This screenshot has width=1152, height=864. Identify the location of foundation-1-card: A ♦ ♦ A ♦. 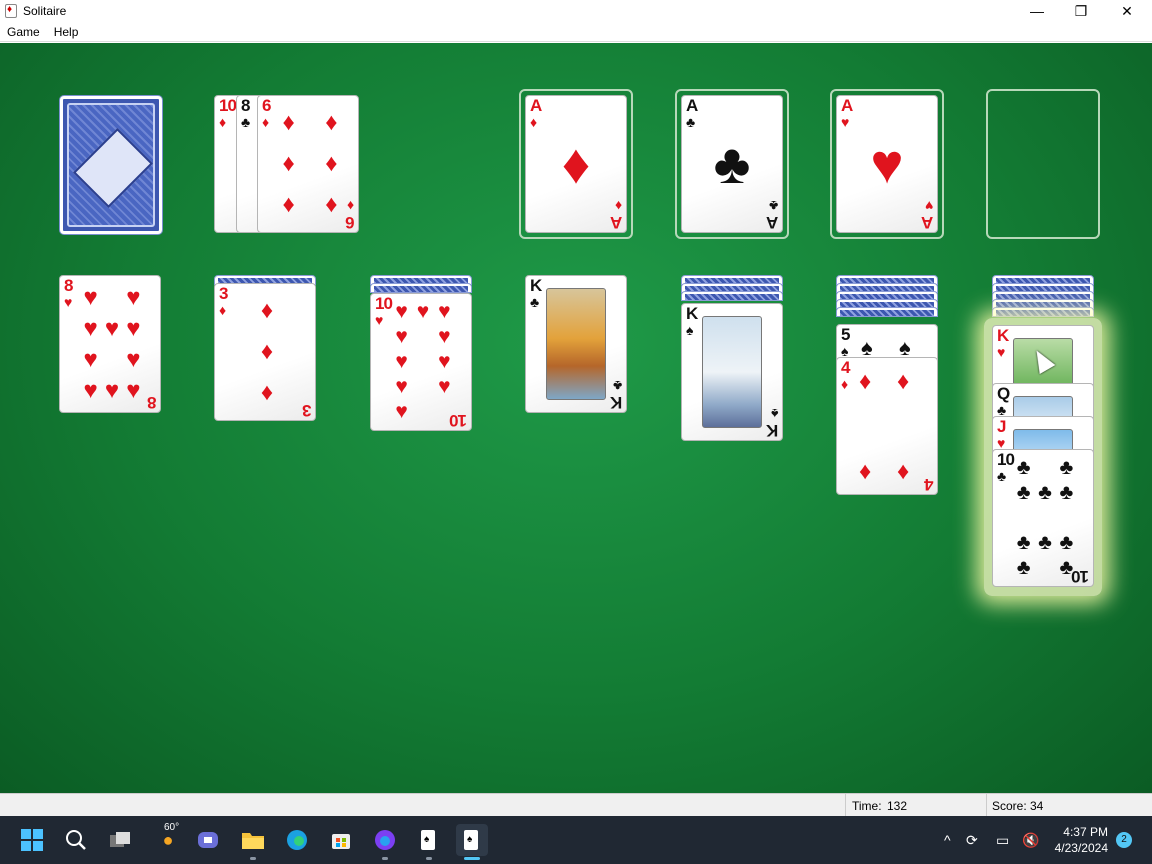
(576, 164).